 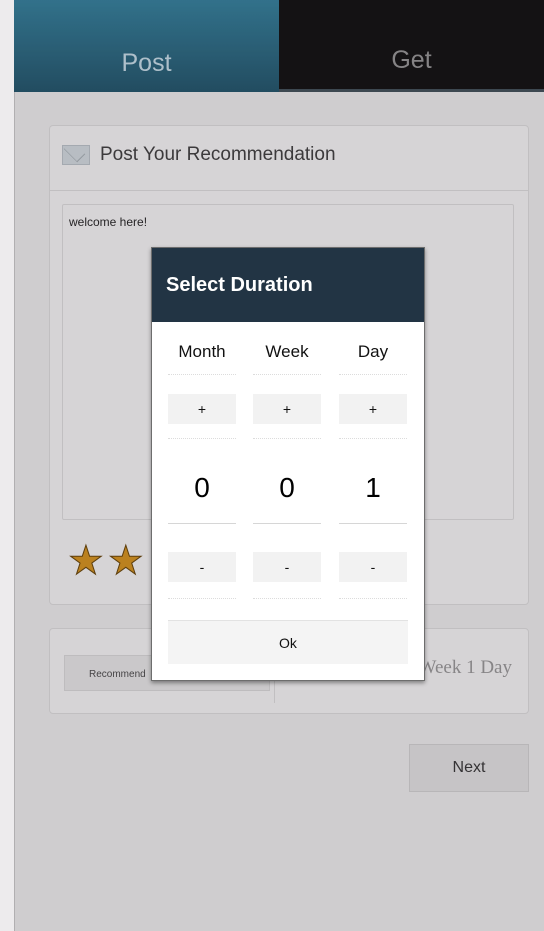 What do you see at coordinates (202, 492) in the screenshot?
I see `month-value: 0` at bounding box center [202, 492].